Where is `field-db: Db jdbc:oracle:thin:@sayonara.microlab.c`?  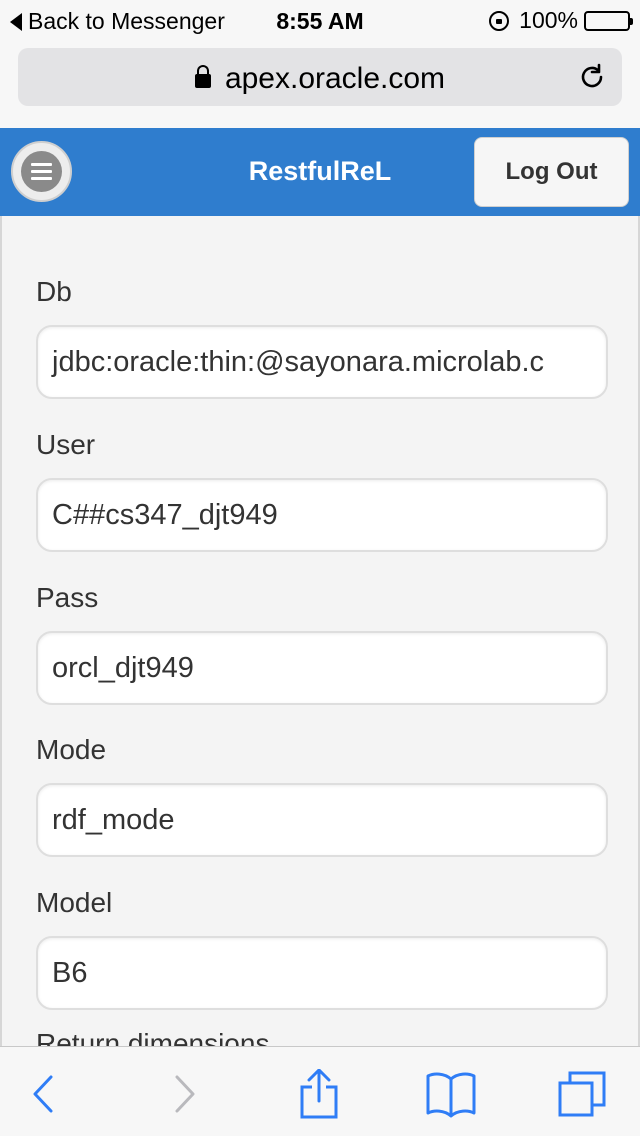
field-db: Db jdbc:oracle:thin:@sayonara.microlab.c is located at coordinates (322, 335).